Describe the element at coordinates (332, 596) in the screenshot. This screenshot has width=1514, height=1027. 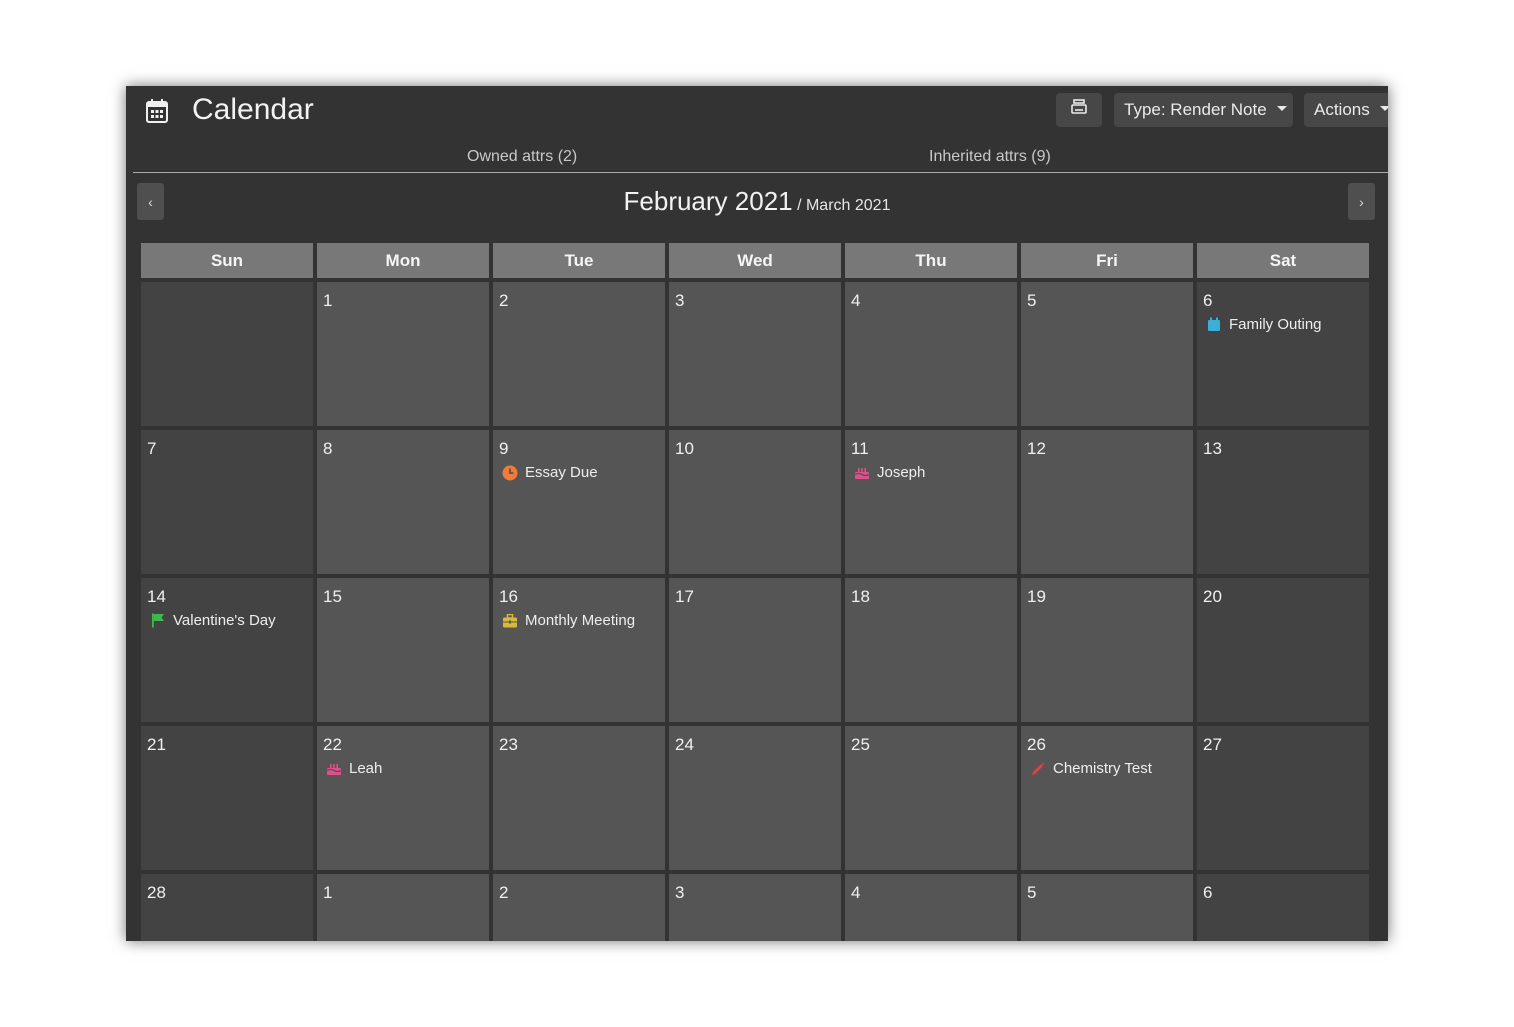
I see `day-number: 15` at that location.